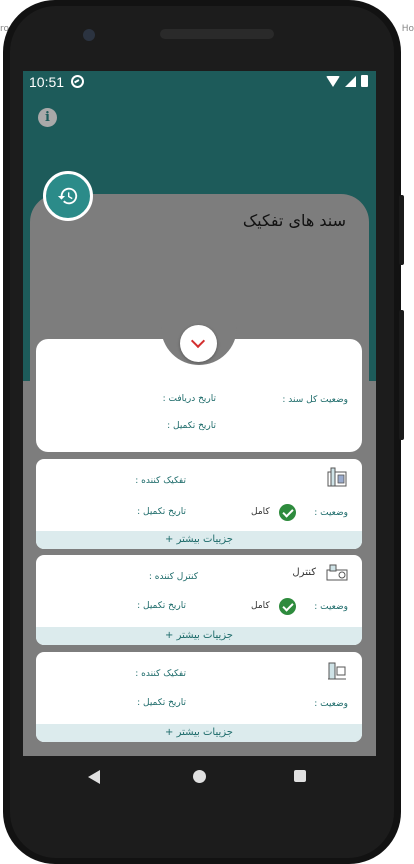  I want to click on home-icon, so click(199, 776).